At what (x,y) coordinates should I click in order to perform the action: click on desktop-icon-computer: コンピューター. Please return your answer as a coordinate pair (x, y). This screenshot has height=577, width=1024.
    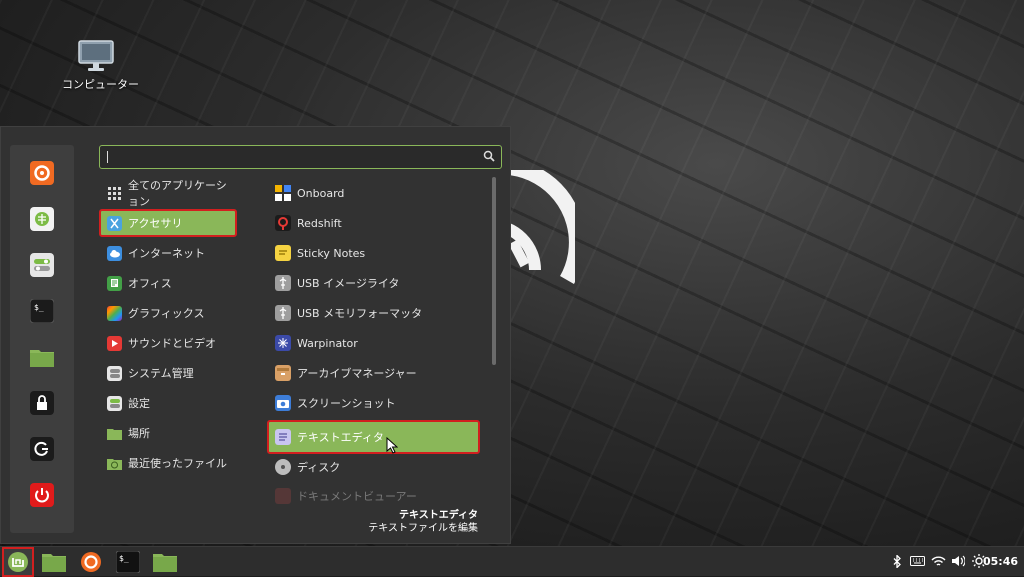
    Looking at the image, I should click on (100, 66).